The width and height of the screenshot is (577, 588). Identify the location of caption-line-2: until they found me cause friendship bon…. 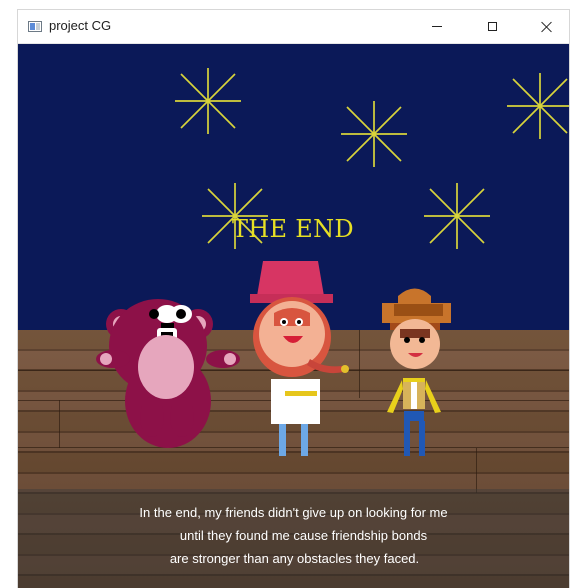
(303, 535).